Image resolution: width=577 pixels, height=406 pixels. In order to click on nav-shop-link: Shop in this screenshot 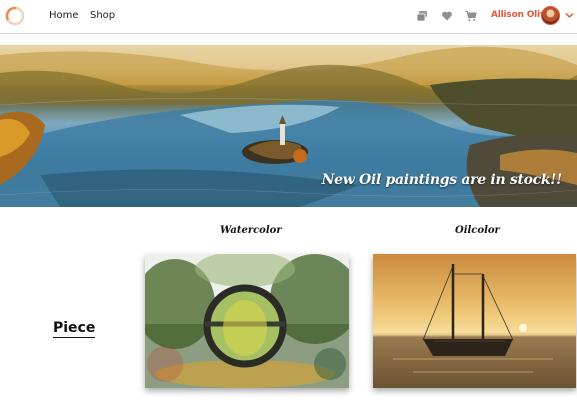, I will do `click(102, 15)`.